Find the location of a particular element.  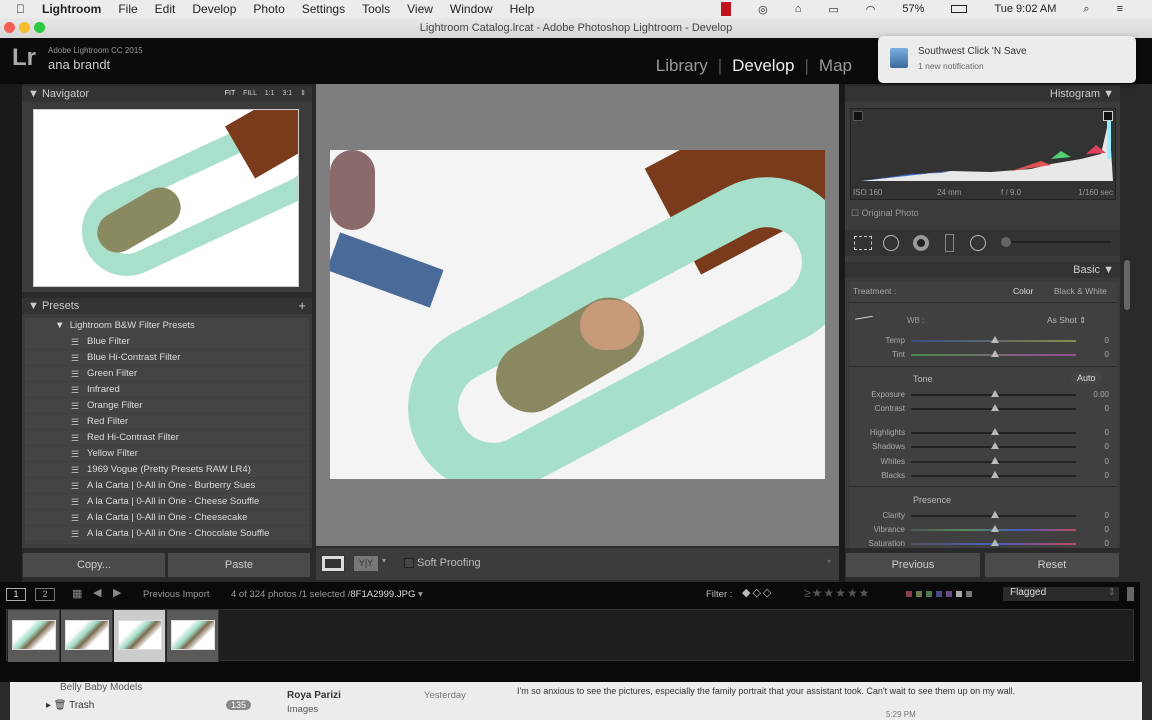

zoom-3-1: 3:1 is located at coordinates (287, 93).